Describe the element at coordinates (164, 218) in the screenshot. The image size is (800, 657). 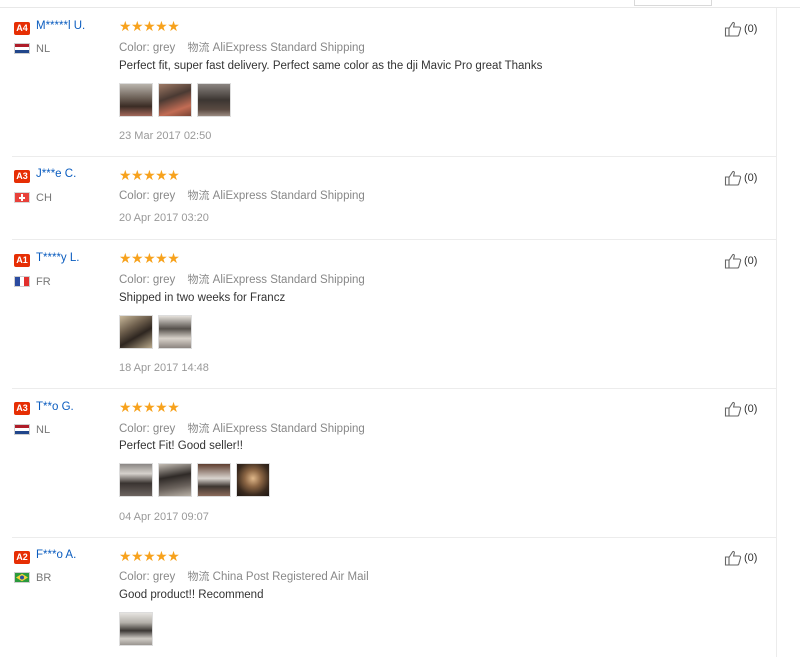
I see `review-date: 20 Apr 2017 03:20` at that location.